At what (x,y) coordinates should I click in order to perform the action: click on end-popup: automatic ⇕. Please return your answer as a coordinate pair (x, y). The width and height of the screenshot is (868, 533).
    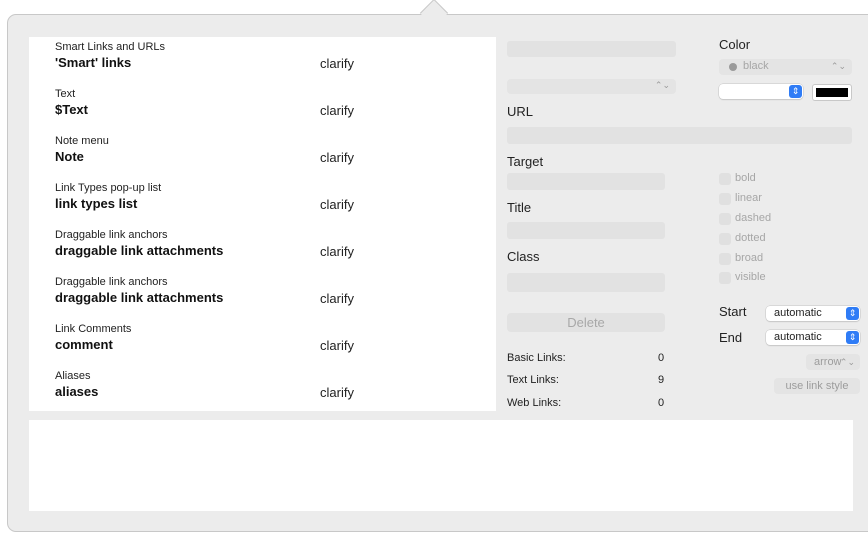
    Looking at the image, I should click on (813, 337).